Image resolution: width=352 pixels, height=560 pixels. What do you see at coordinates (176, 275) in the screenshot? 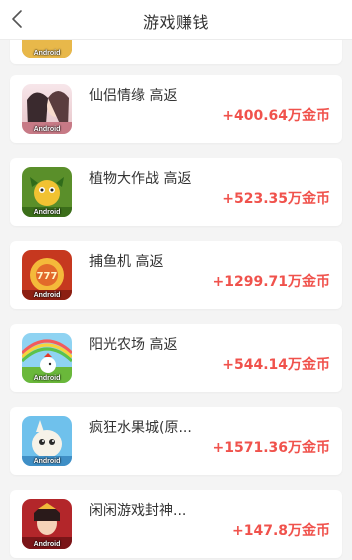
I see `game-card: 777 Android 捕鱼机 高返 +1299.71万金币` at bounding box center [176, 275].